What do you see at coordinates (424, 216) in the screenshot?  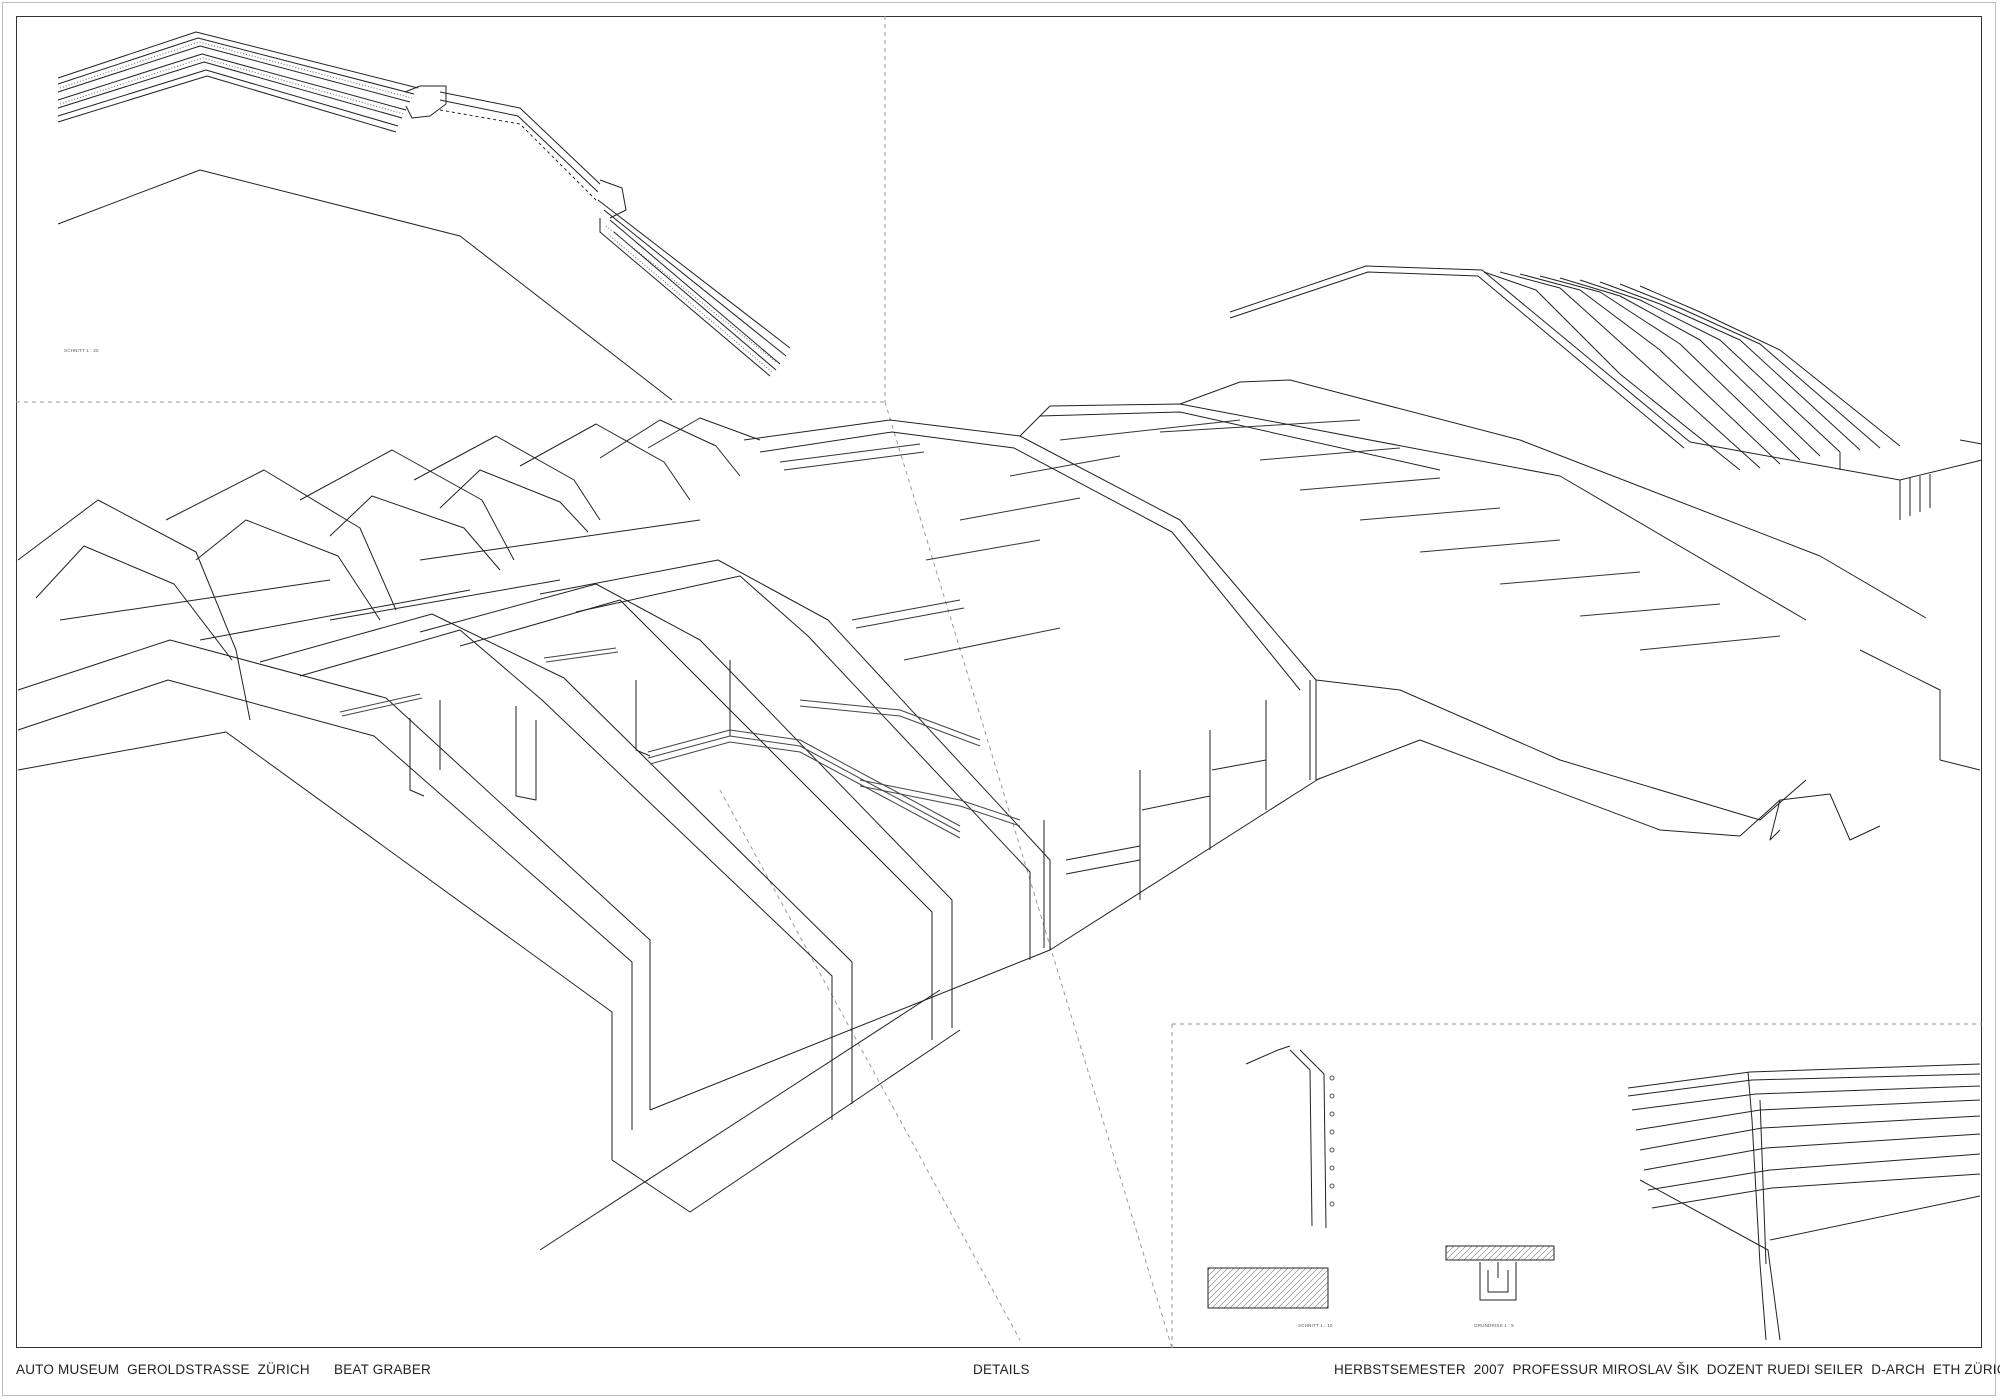 I see `roof-section-detail` at bounding box center [424, 216].